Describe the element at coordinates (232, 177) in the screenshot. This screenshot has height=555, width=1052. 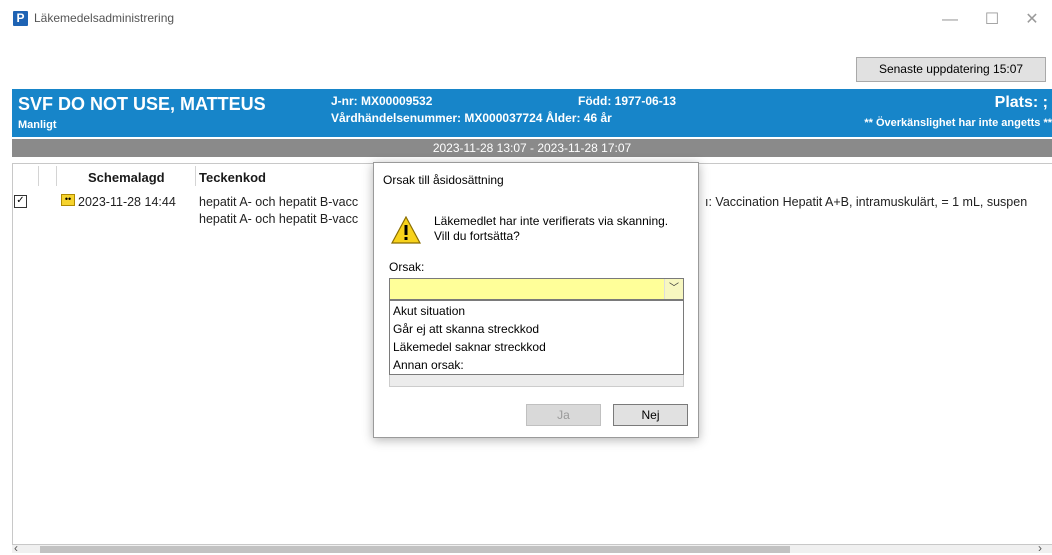
I see `column-header-teckenkod: Teckenkod` at that location.